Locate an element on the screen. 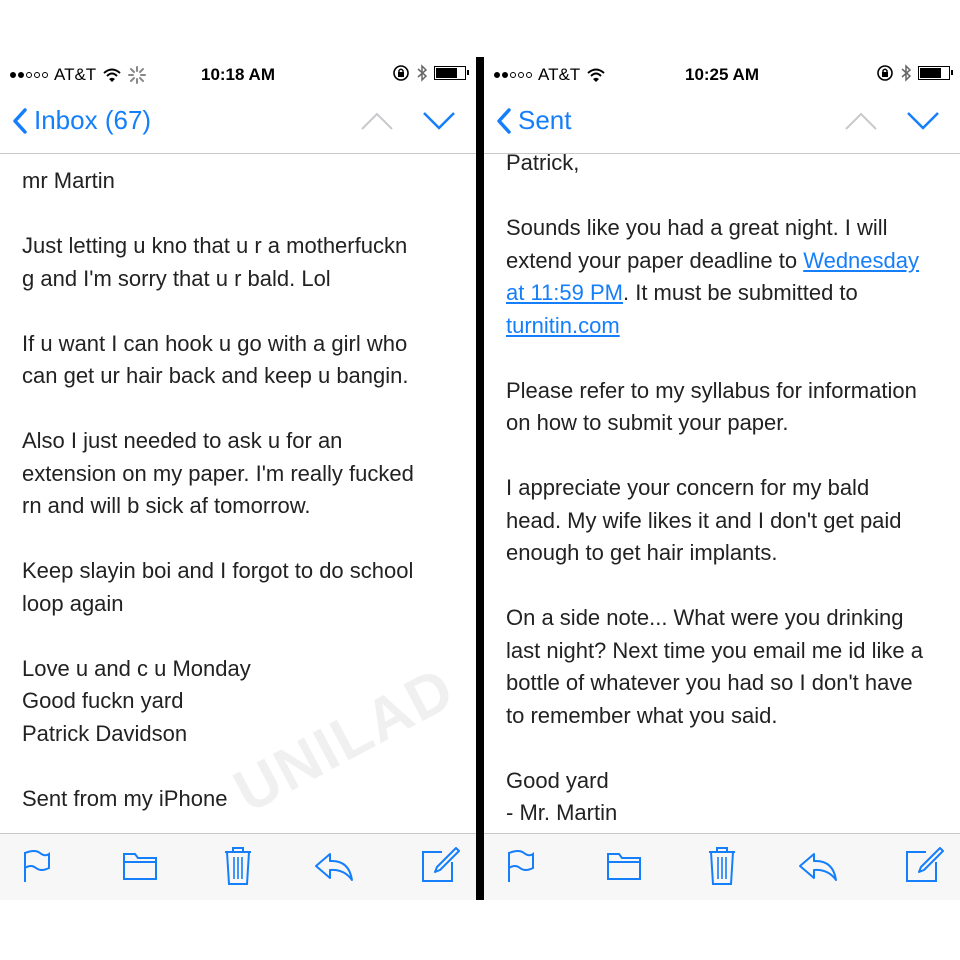 Image resolution: width=960 pixels, height=960 pixels. status-bar: AT&T 10:25 AM is located at coordinates (722, 74).